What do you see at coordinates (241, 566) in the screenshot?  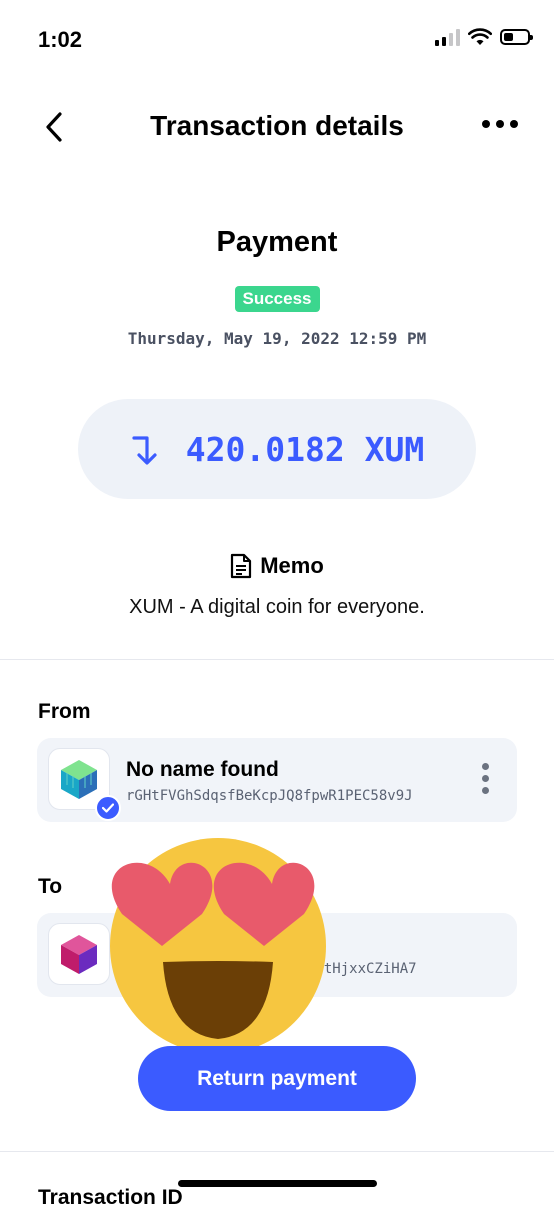 I see `document-icon` at bounding box center [241, 566].